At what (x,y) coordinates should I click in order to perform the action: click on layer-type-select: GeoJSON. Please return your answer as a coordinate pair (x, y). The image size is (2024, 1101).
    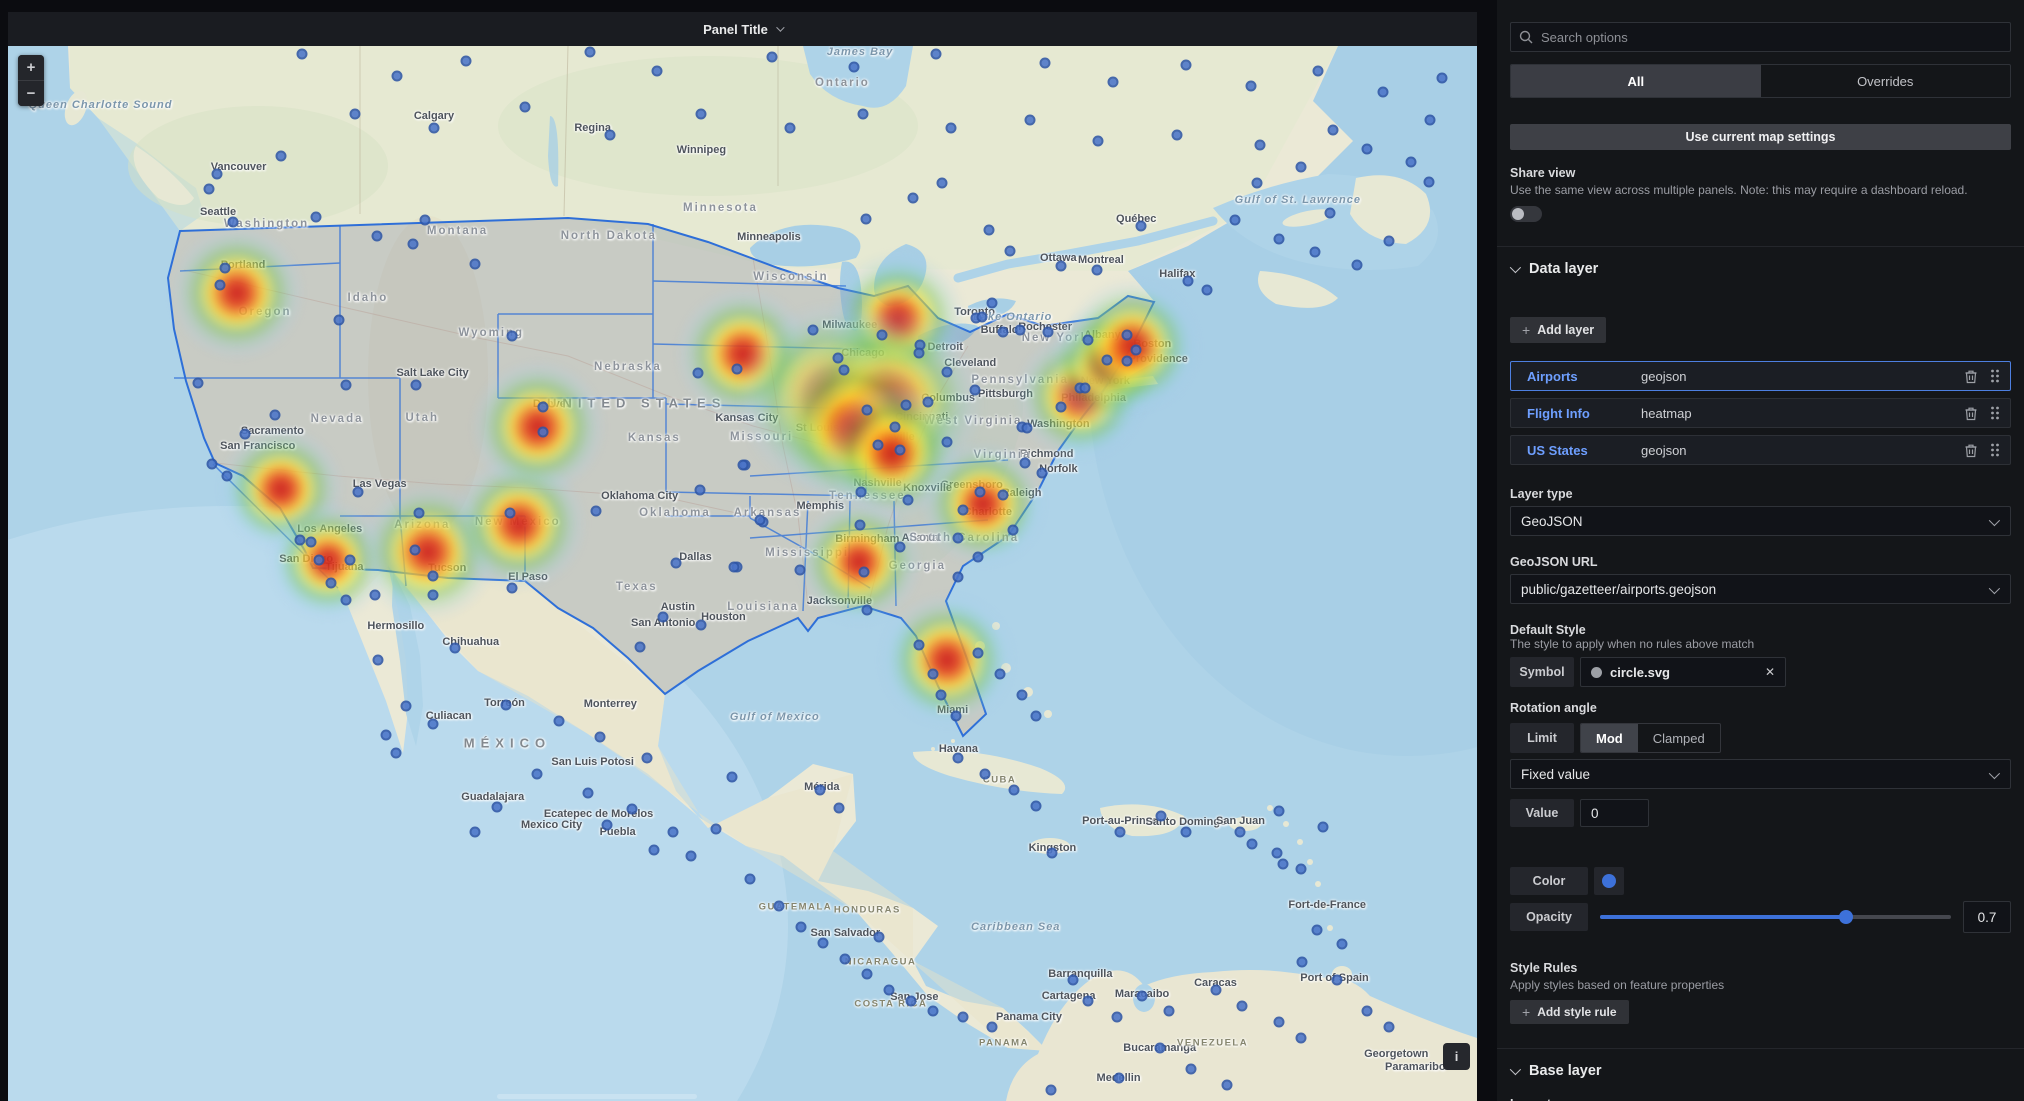
    Looking at the image, I should click on (1760, 521).